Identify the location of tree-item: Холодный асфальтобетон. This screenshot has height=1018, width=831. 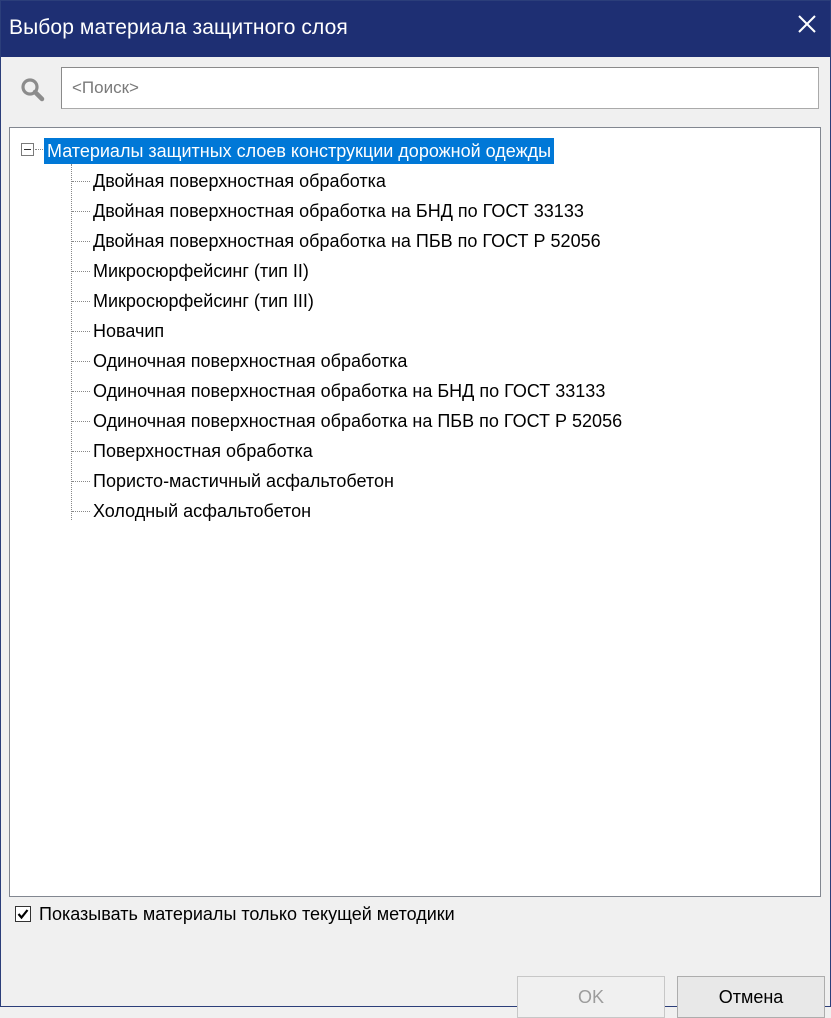
(346, 511).